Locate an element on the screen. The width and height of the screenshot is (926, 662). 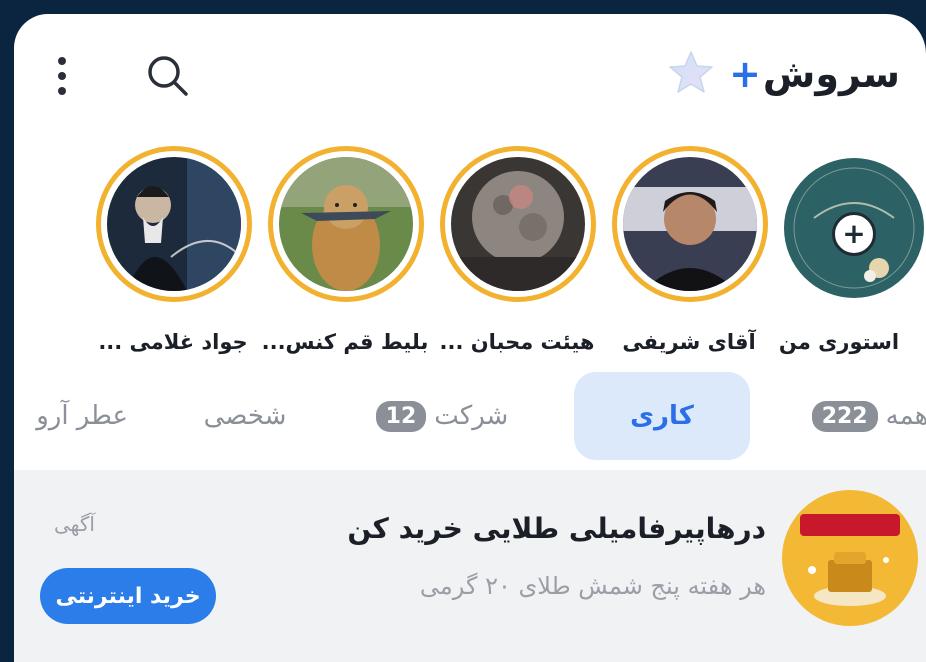
brand-name: سروش is located at coordinates (831, 74).